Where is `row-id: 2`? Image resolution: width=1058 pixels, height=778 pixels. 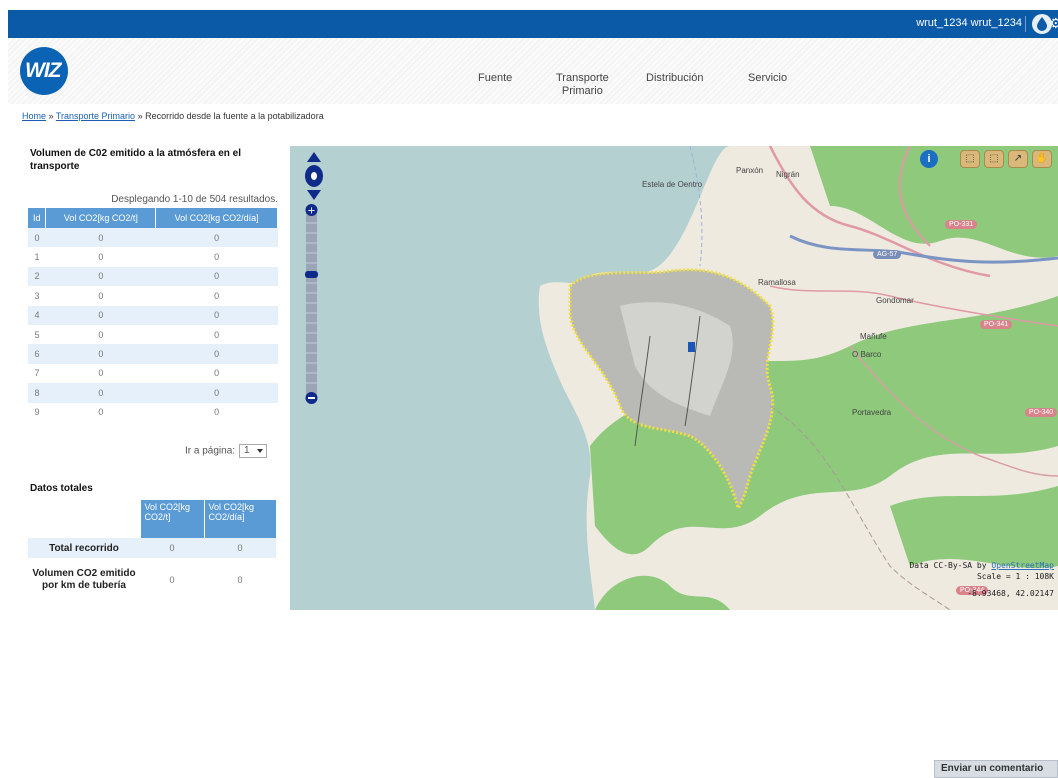 row-id: 2 is located at coordinates (37, 276).